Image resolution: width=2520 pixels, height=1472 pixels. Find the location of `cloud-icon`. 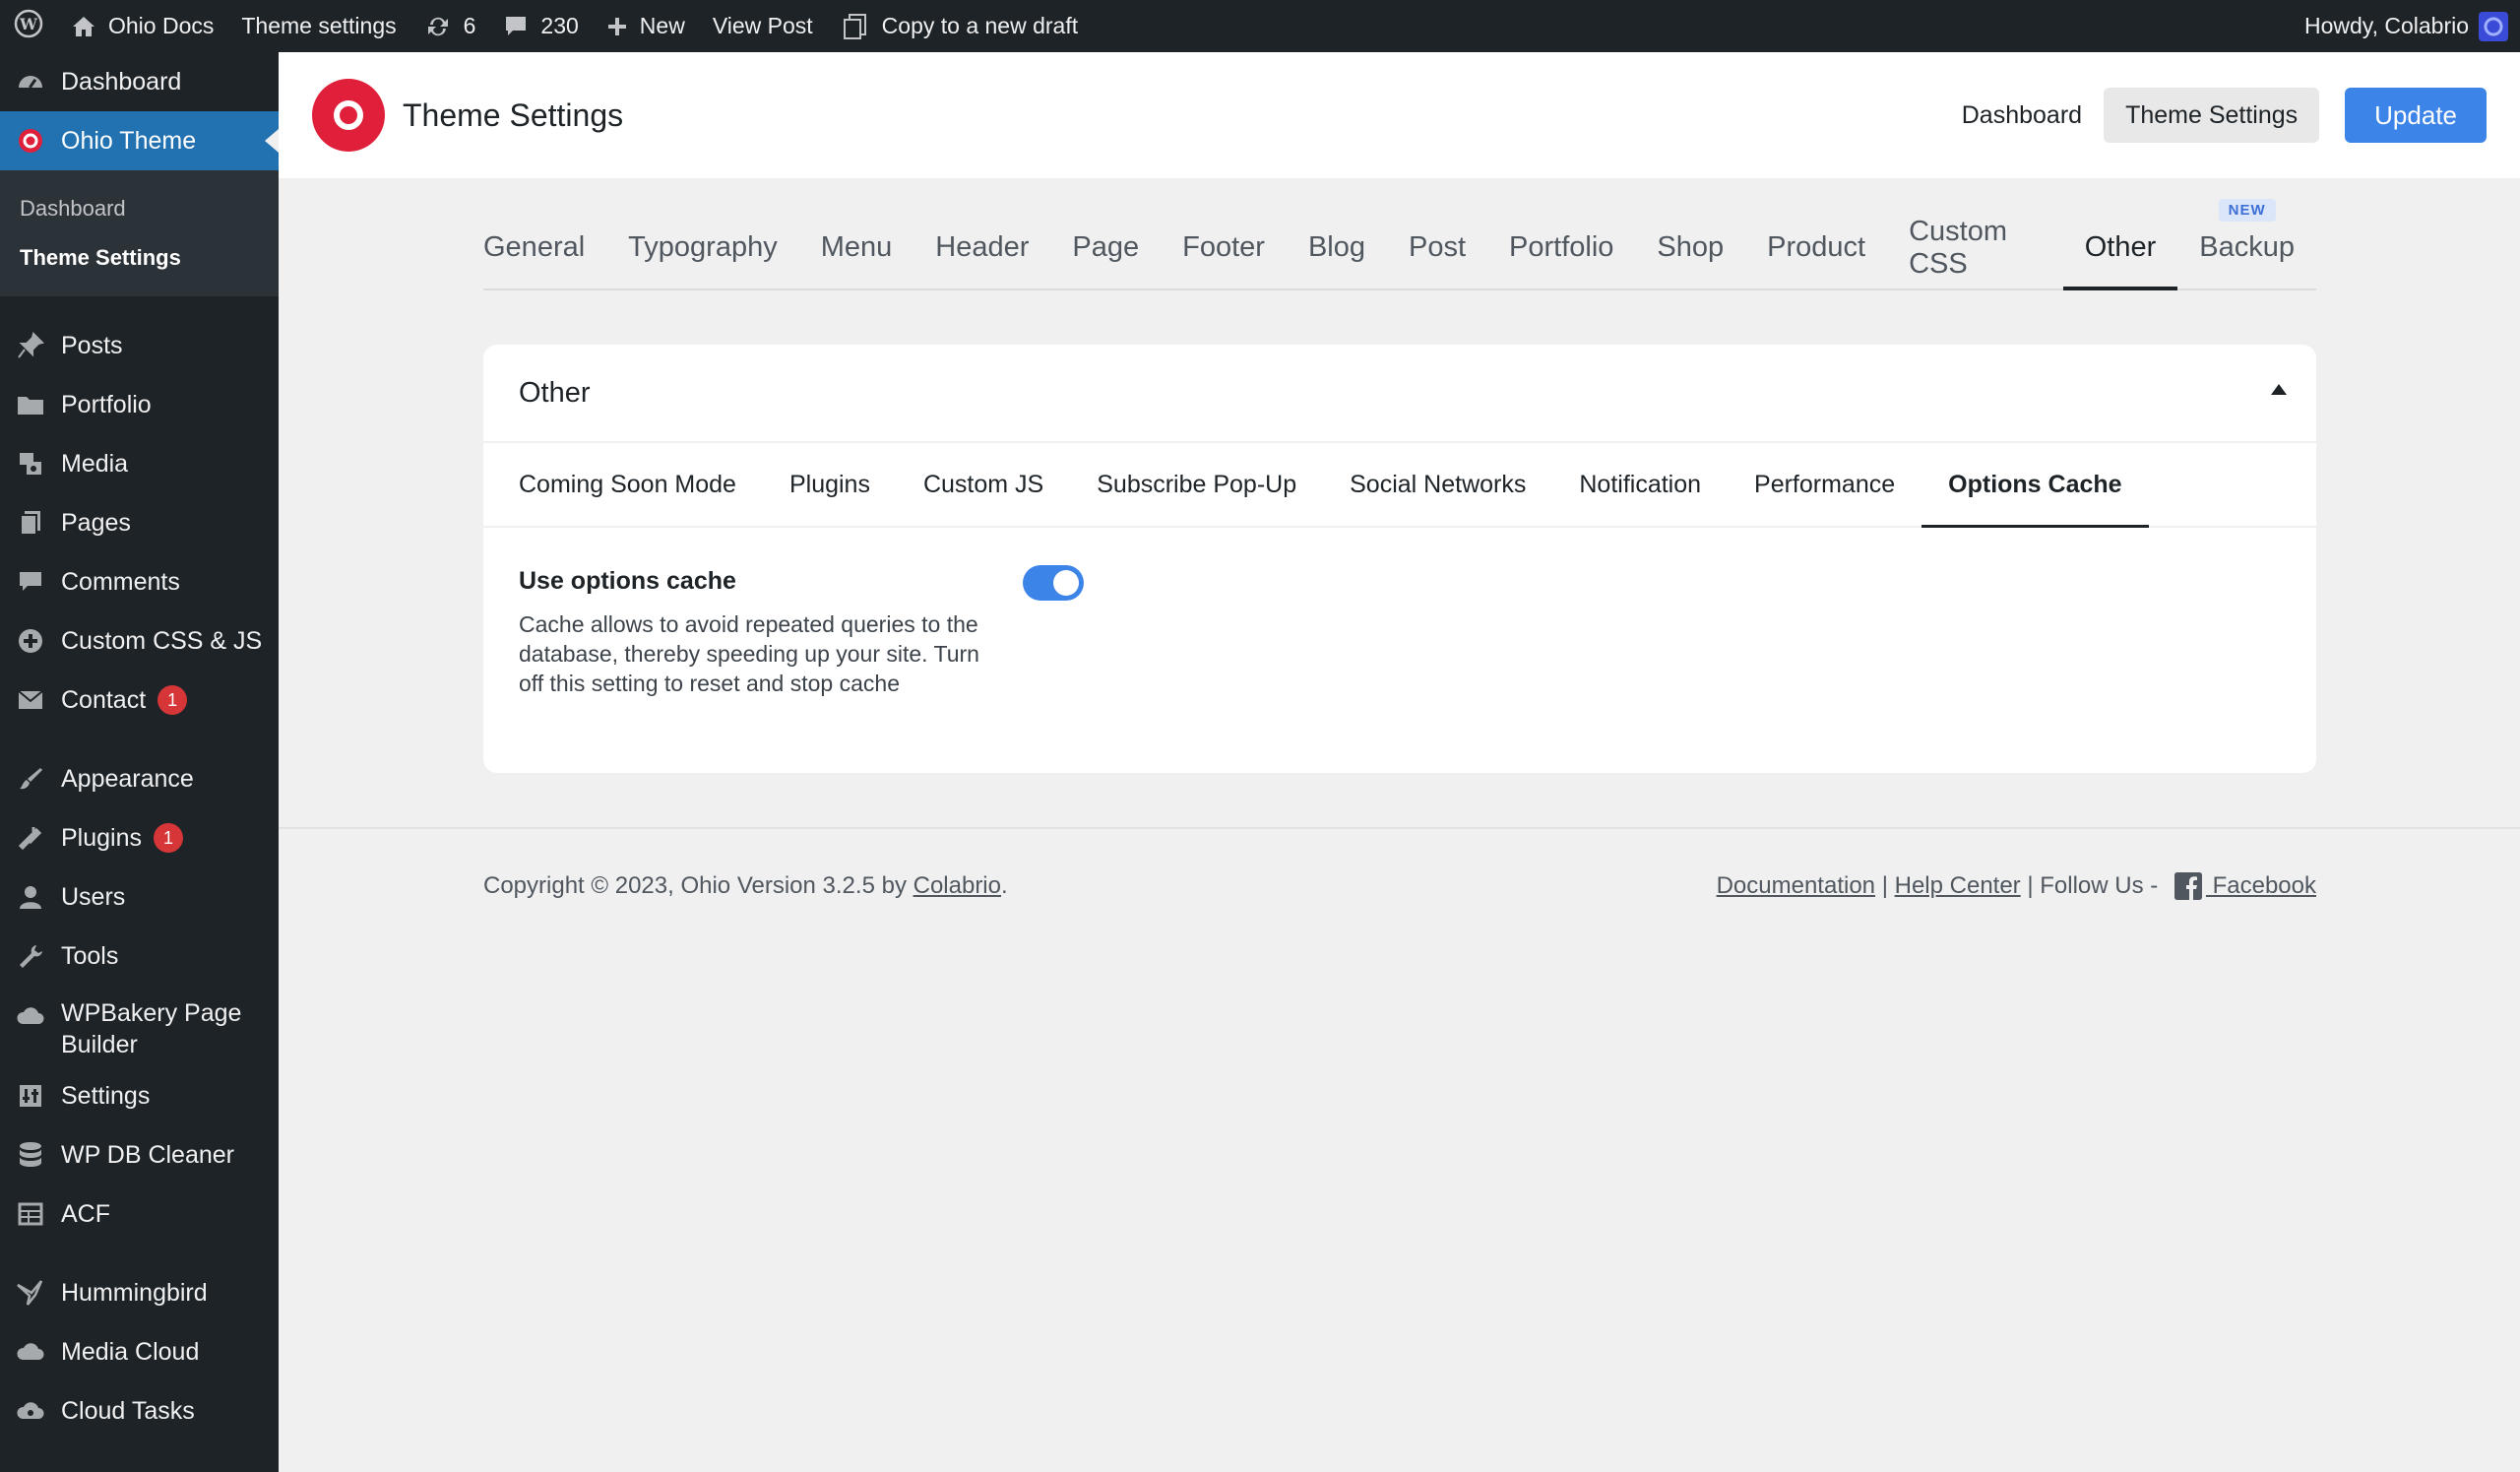

cloud-icon is located at coordinates (30, 1352).